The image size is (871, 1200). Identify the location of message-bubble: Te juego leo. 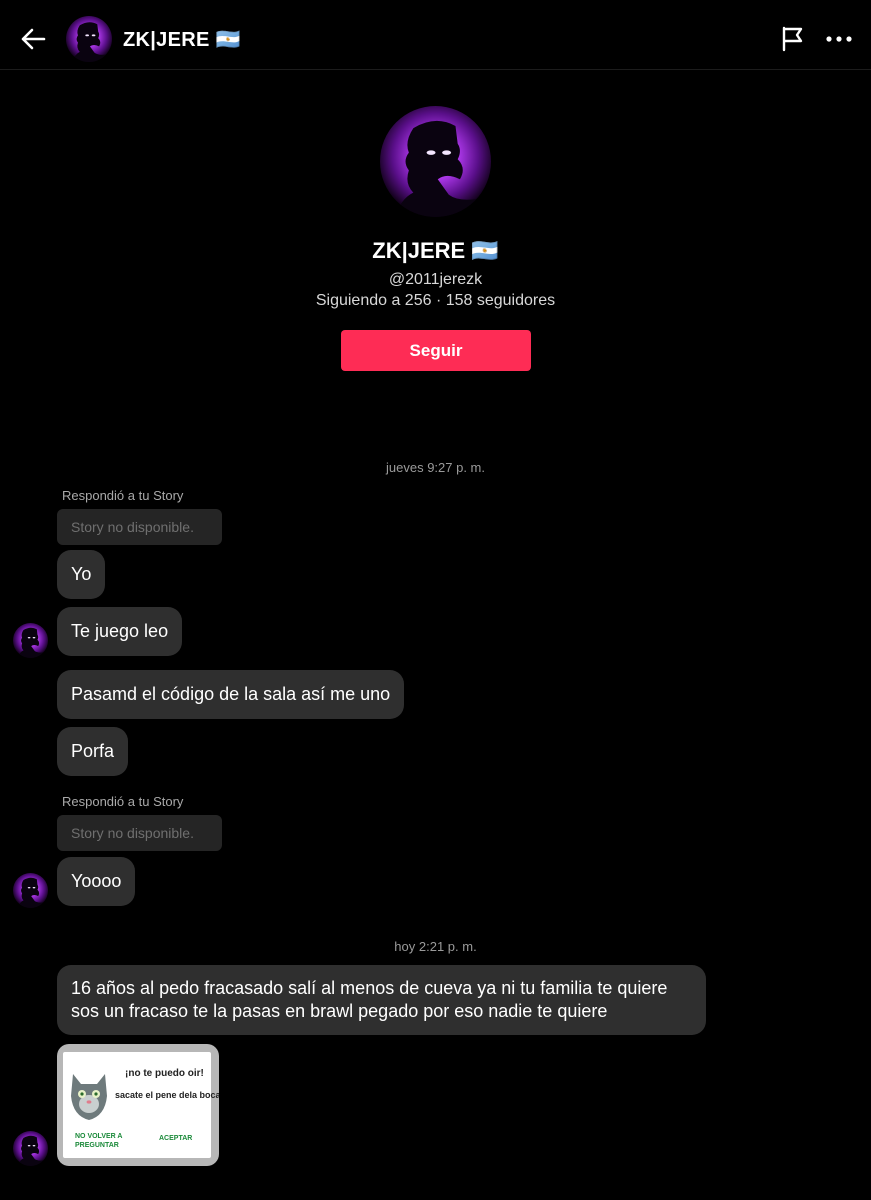
(120, 631).